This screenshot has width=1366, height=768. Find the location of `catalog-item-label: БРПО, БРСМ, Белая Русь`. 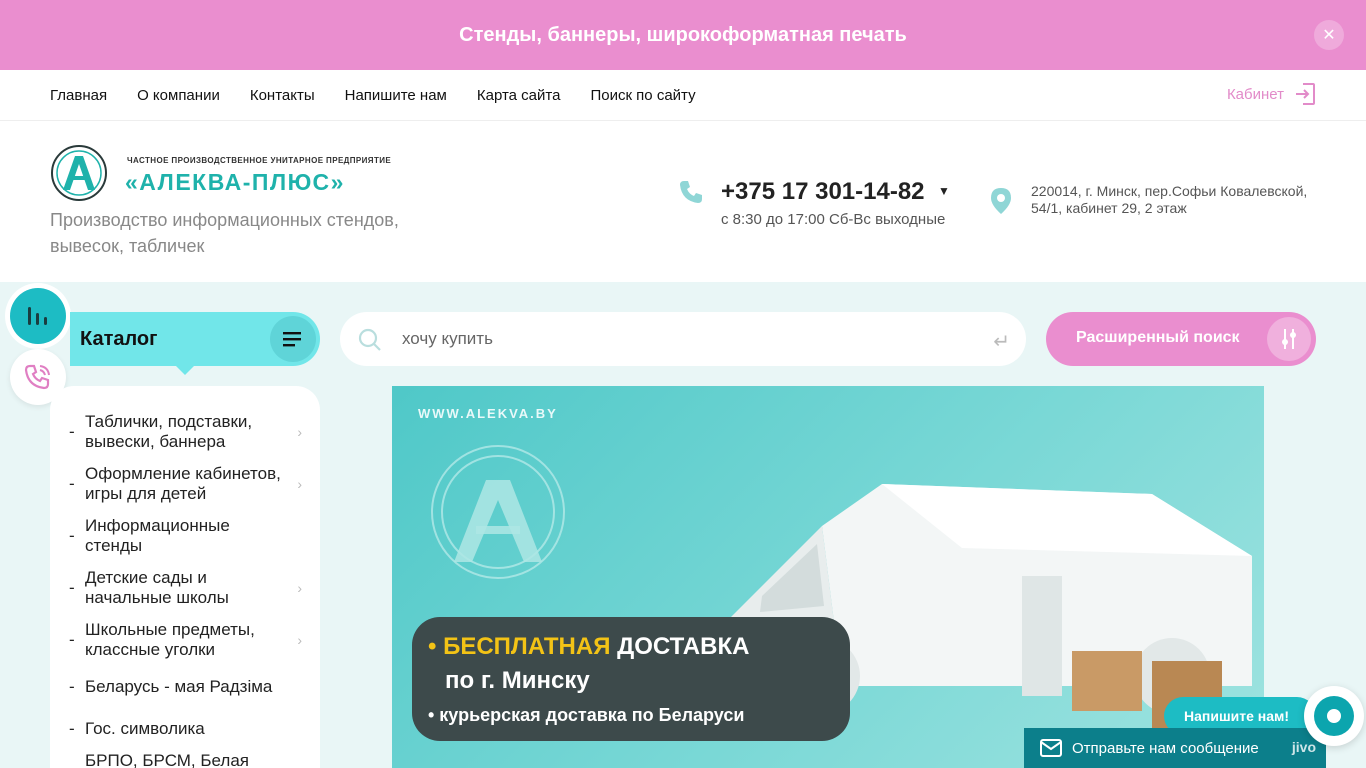

catalog-item-label: БРПО, БРСМ, Белая Русь is located at coordinates (167, 759).